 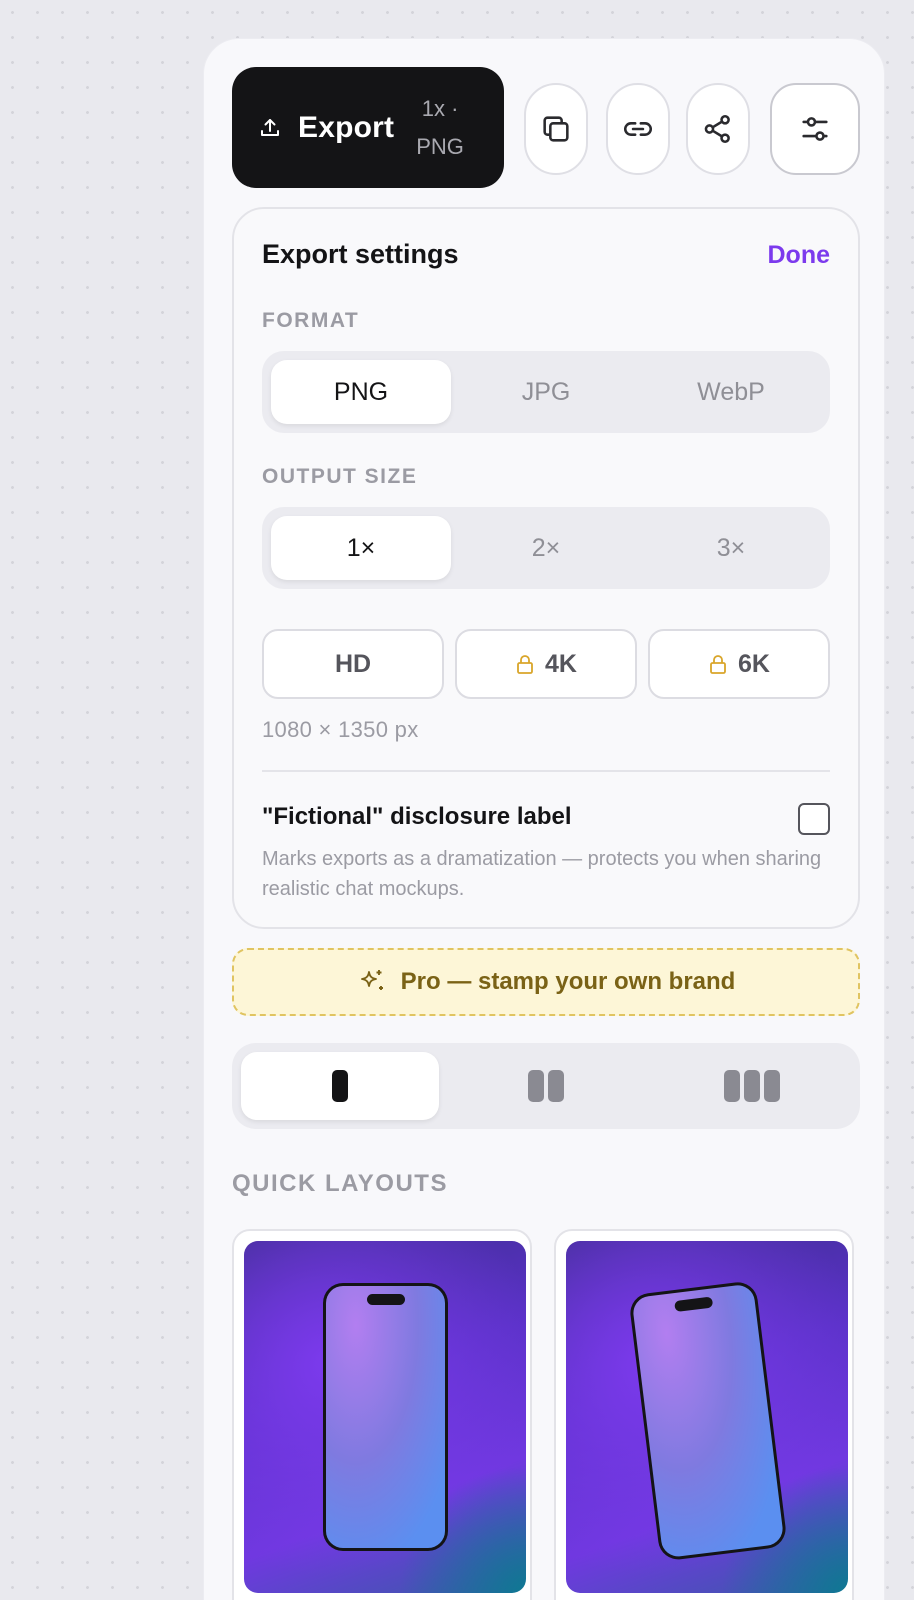 I want to click on done-button: Done, so click(x=799, y=255).